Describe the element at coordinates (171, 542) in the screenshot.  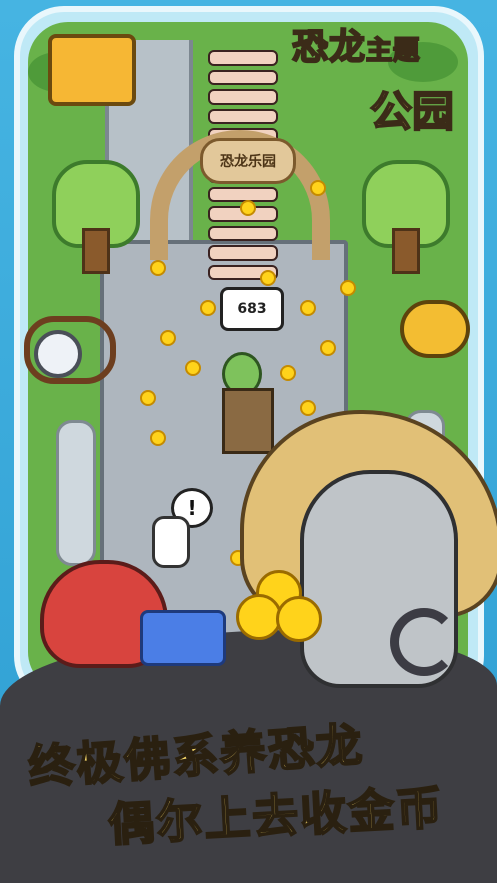
I see `scientist-character` at that location.